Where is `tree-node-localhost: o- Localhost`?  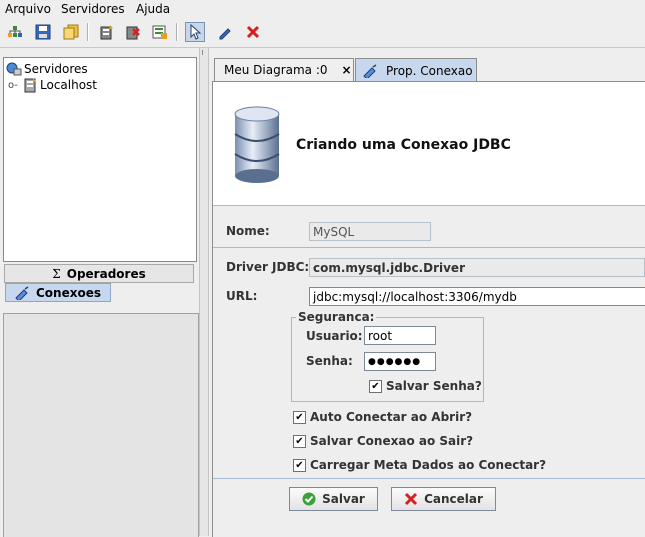
tree-node-localhost: o- Localhost is located at coordinates (52, 85).